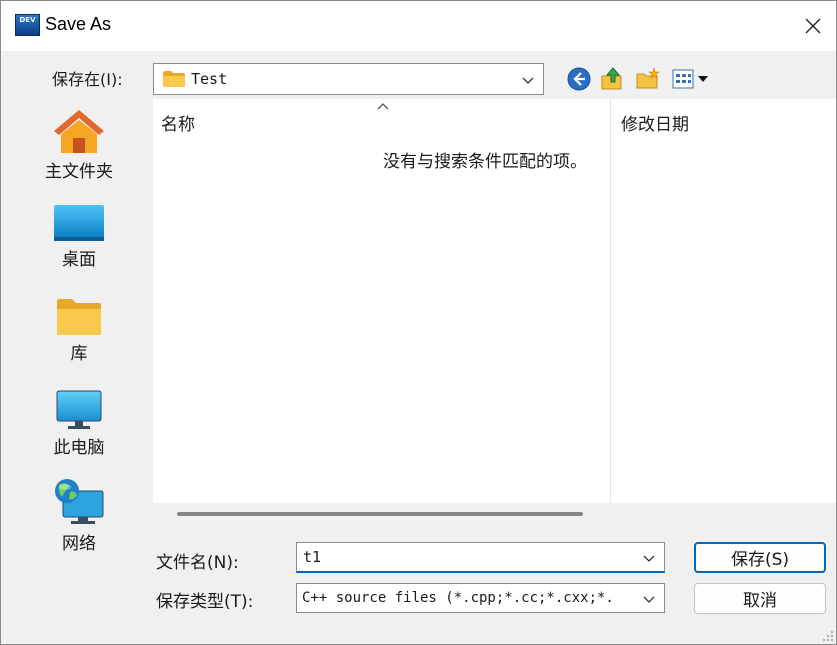  What do you see at coordinates (79, 131) in the screenshot?
I see `home-icon` at bounding box center [79, 131].